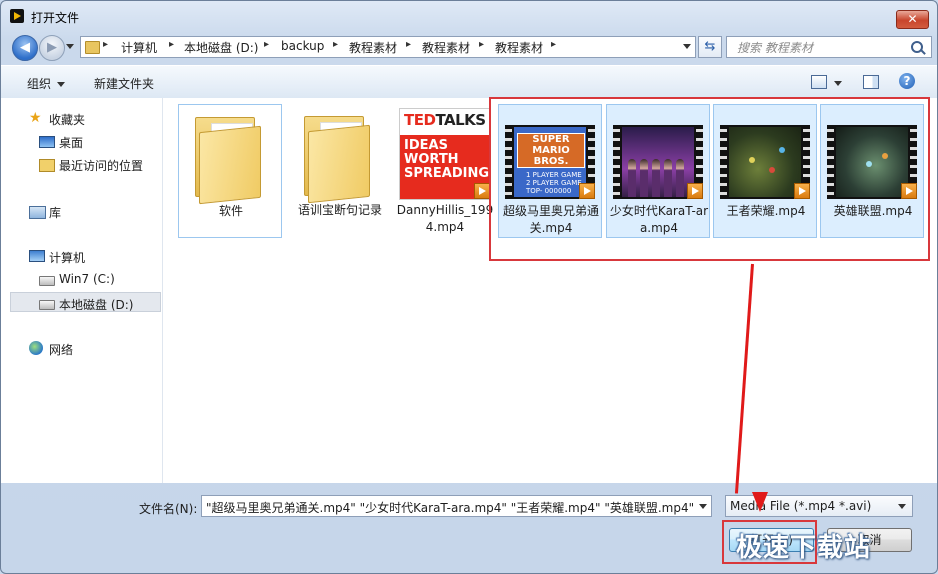 The width and height of the screenshot is (938, 574). I want to click on title-bar: 打开文件 ✕, so click(469, 16).